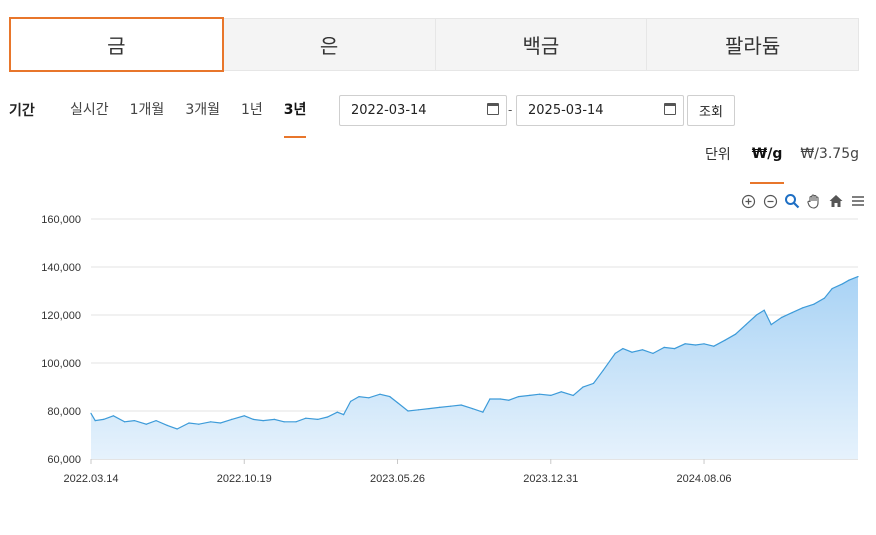 The image size is (876, 535). I want to click on tab-label: 은, so click(329, 46).